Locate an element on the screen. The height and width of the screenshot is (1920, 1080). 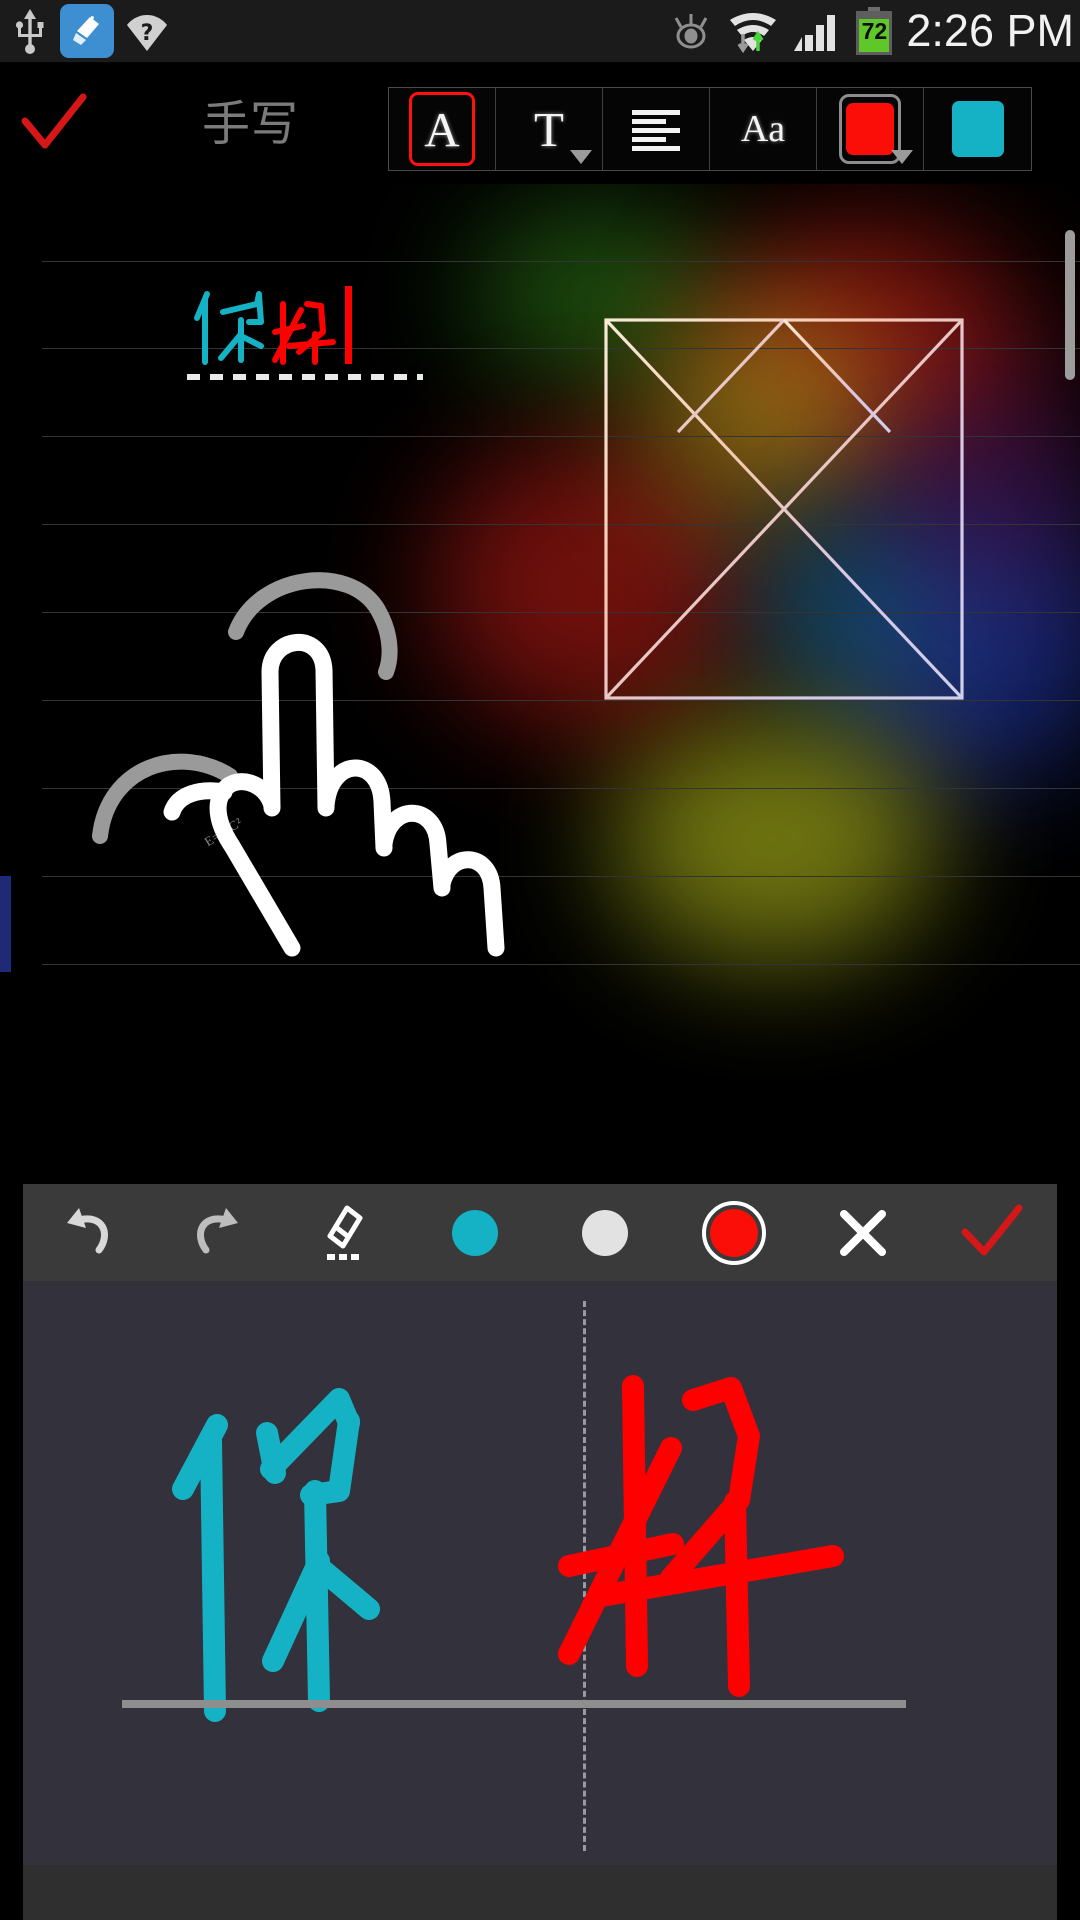
redo-button is located at coordinates (216, 1232).